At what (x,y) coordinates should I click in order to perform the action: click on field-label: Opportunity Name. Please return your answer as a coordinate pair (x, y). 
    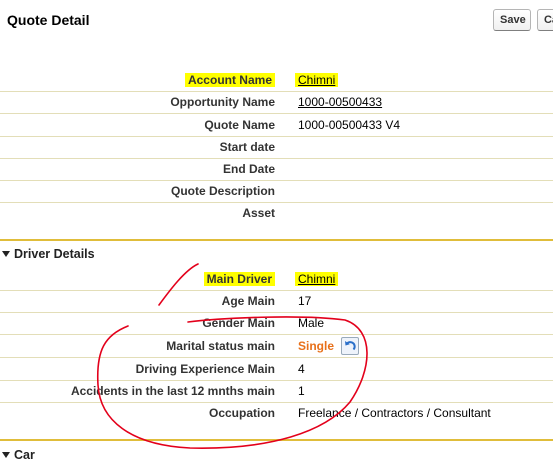
    Looking at the image, I should click on (222, 102).